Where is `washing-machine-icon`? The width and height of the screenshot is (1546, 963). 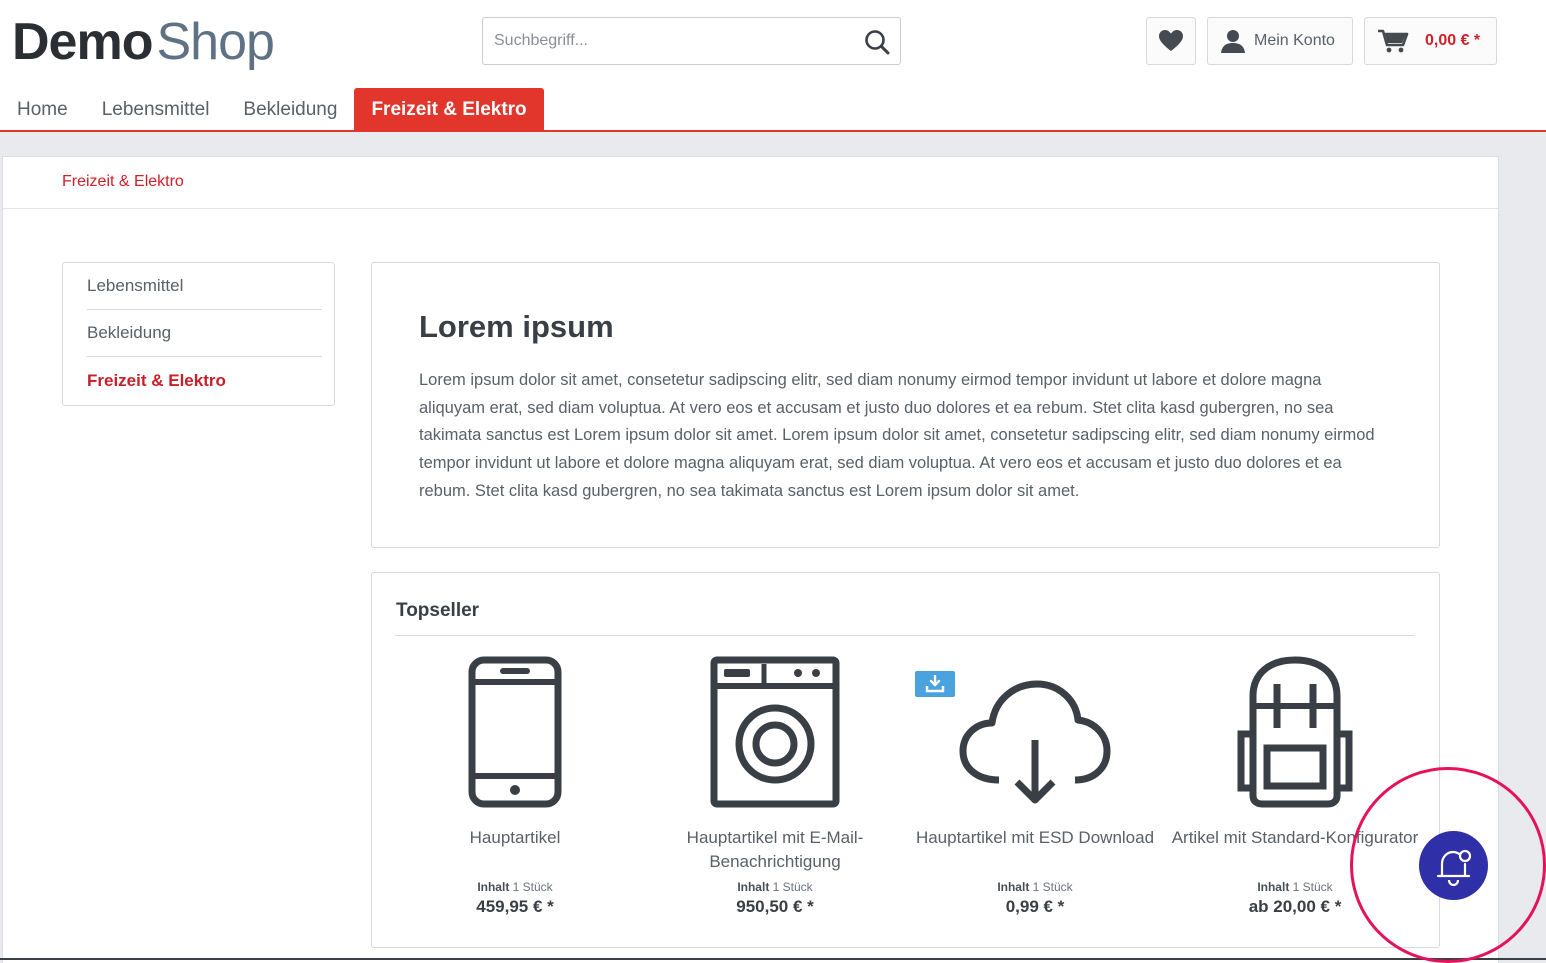 washing-machine-icon is located at coordinates (775, 732).